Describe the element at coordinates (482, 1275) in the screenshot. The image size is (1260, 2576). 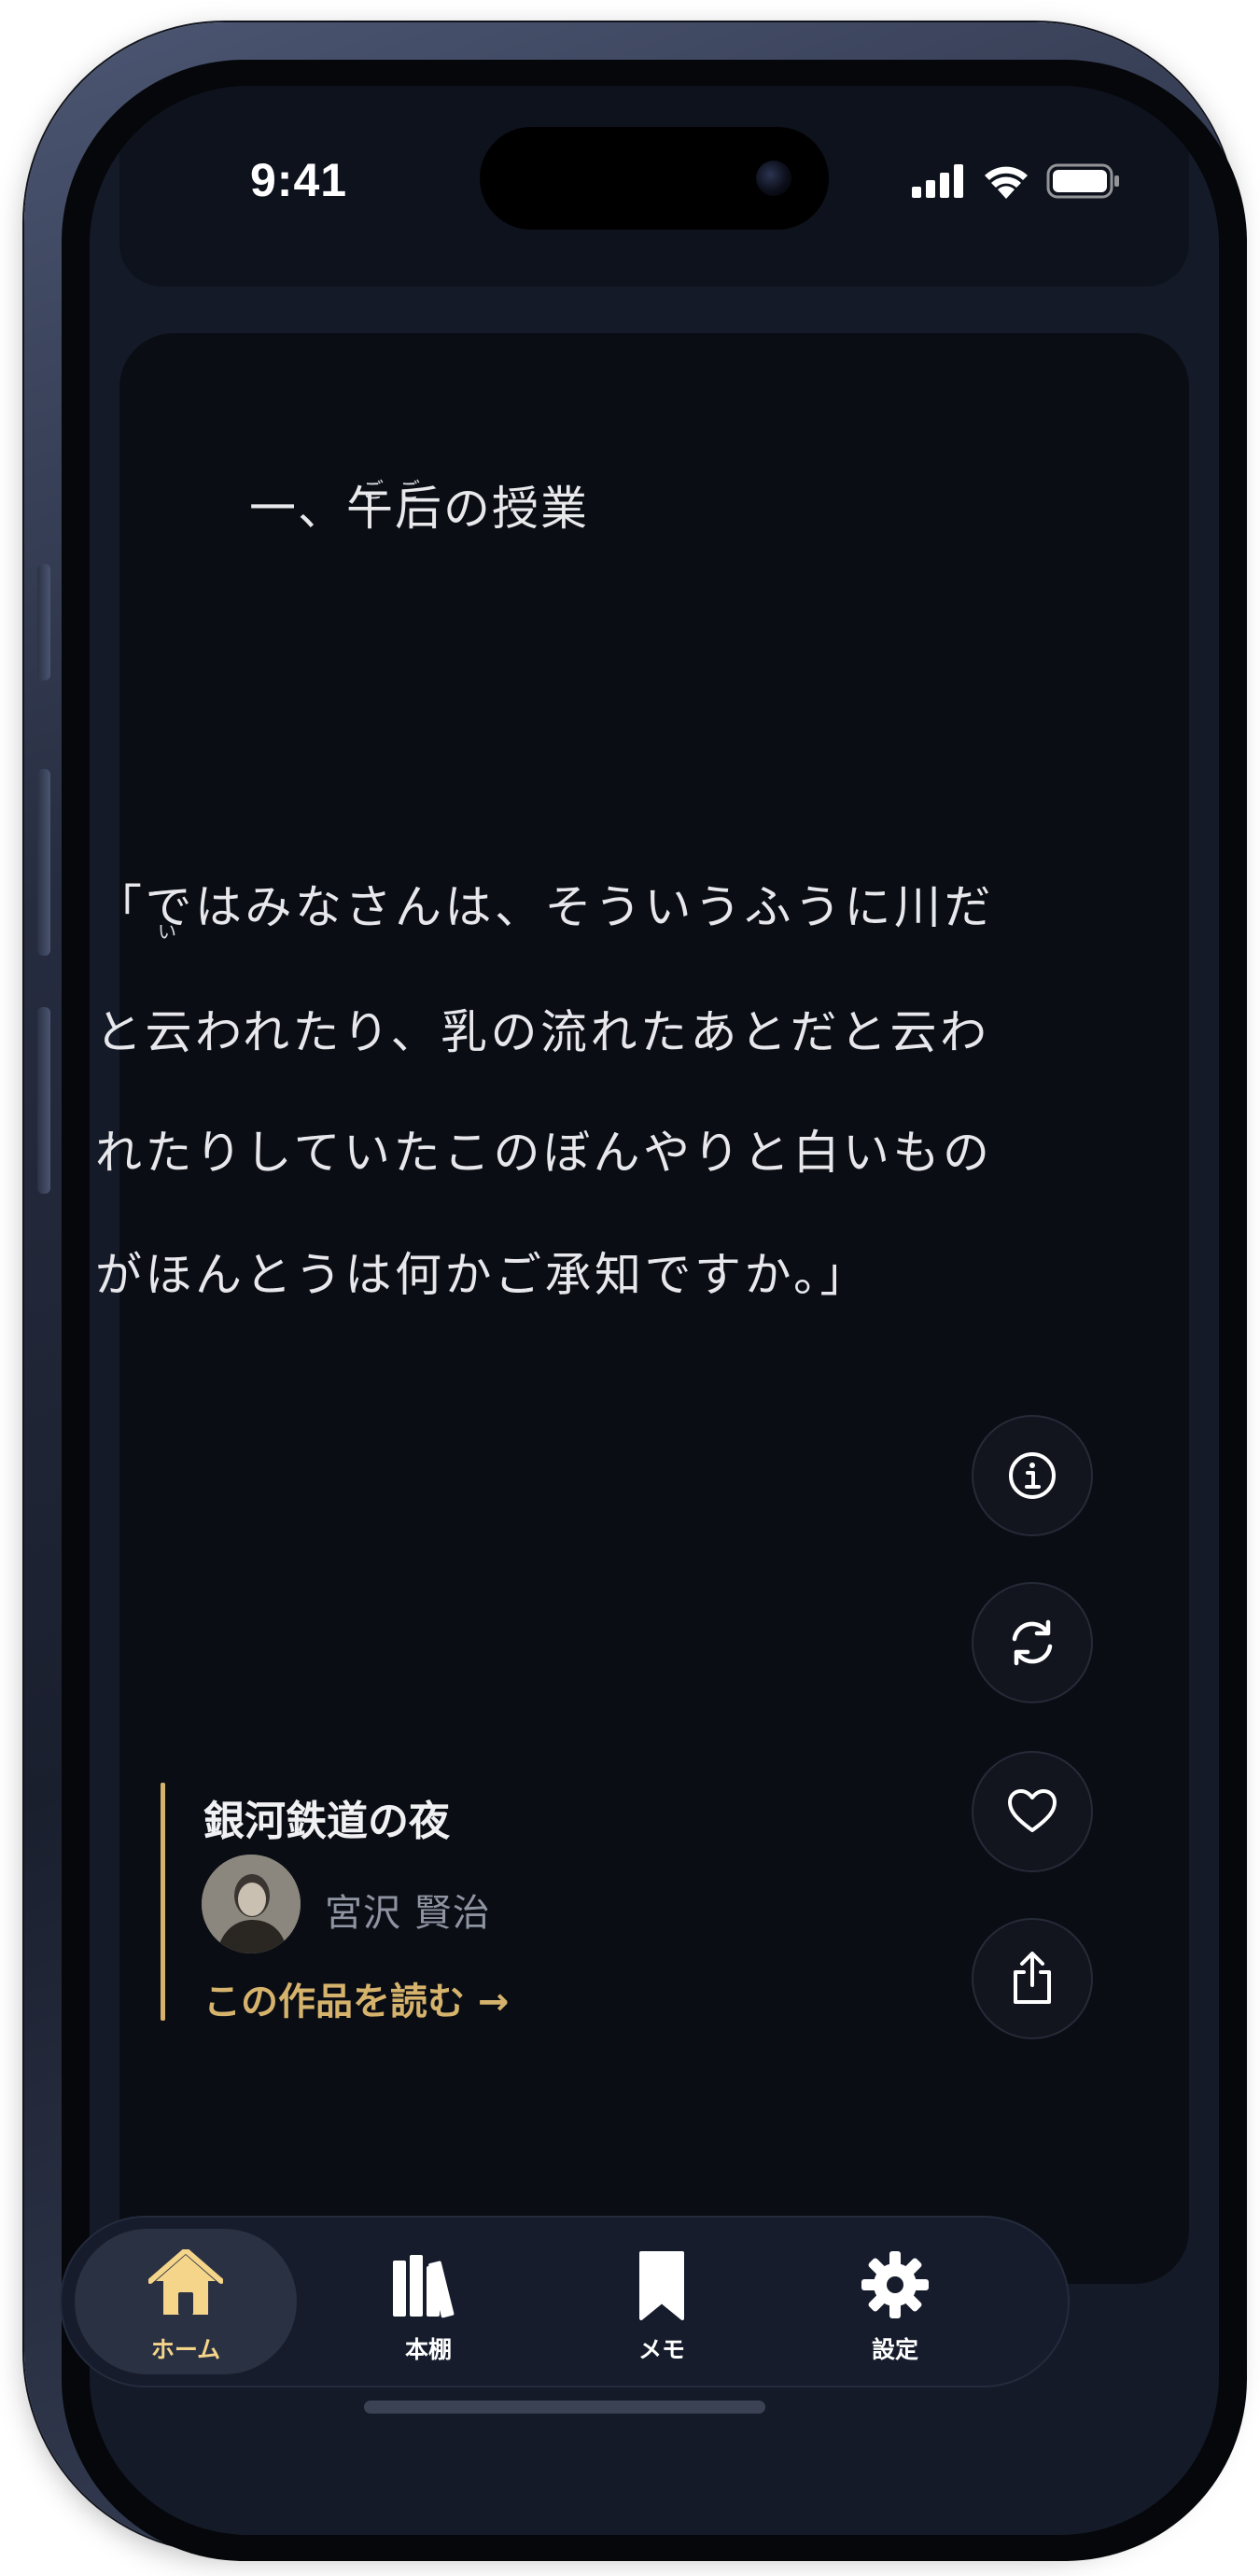
I see `passage-line: がほんとうは何かご承知ですか。」` at that location.